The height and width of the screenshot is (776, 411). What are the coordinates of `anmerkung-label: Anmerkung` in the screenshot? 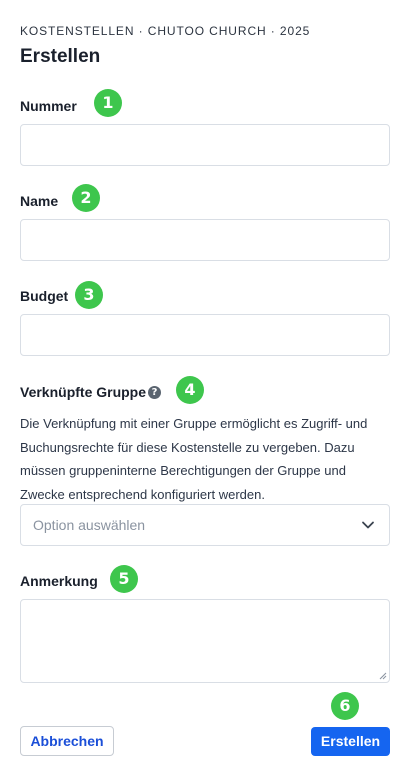 It's located at (59, 581).